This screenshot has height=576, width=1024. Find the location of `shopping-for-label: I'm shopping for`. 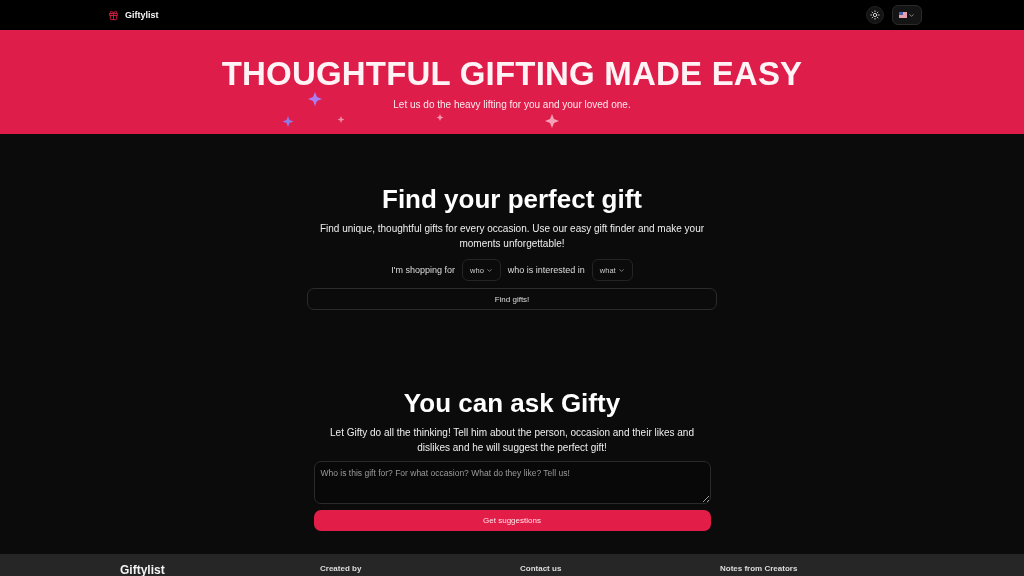

shopping-for-label: I'm shopping for is located at coordinates (423, 270).